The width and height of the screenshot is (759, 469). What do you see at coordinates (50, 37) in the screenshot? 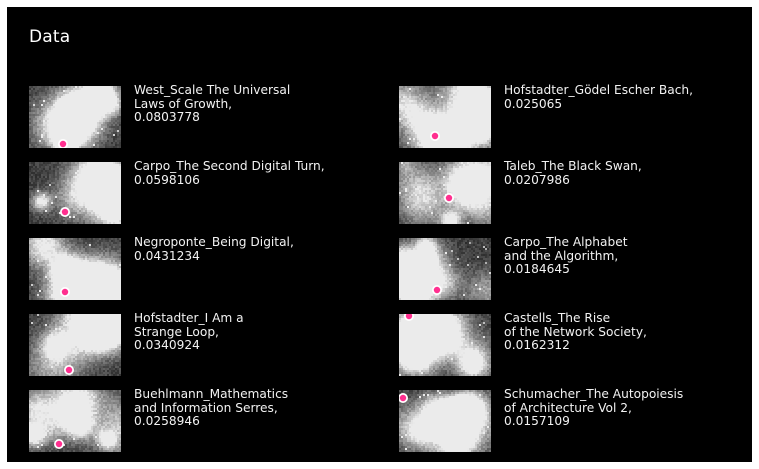
I see `page-title: Data` at bounding box center [50, 37].